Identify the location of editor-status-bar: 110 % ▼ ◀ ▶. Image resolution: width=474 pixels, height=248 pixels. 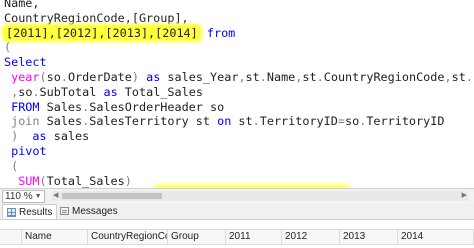
(237, 195).